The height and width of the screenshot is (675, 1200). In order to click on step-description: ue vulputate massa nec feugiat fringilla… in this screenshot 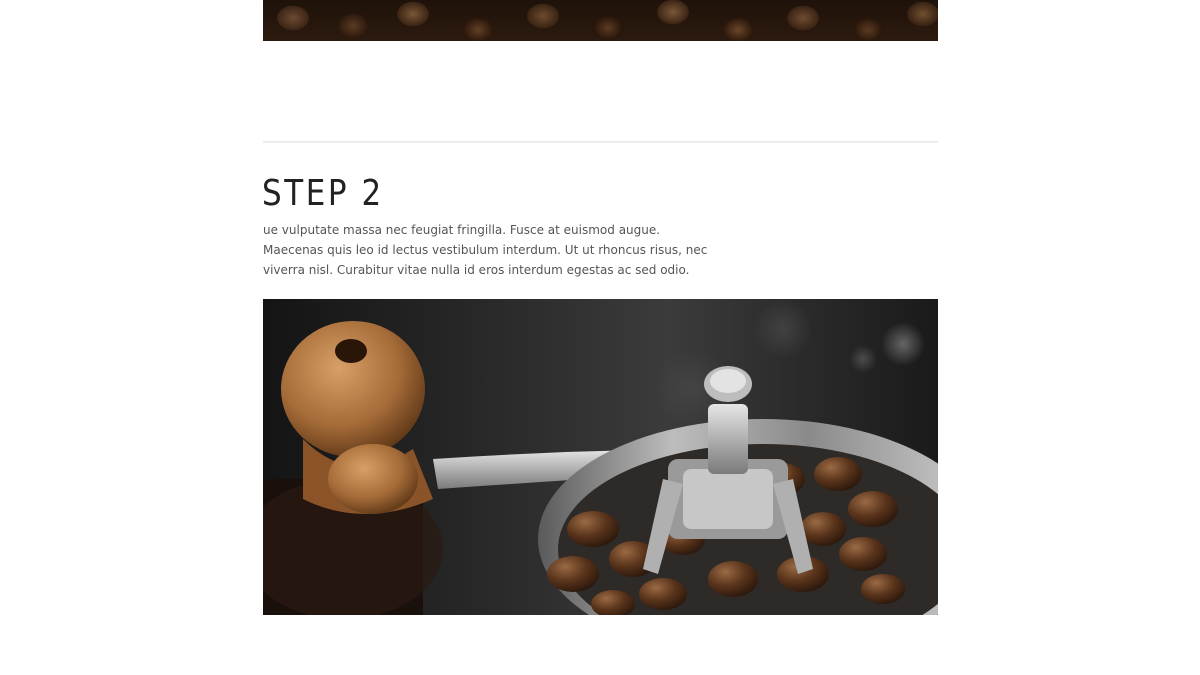, I will do `click(485, 250)`.